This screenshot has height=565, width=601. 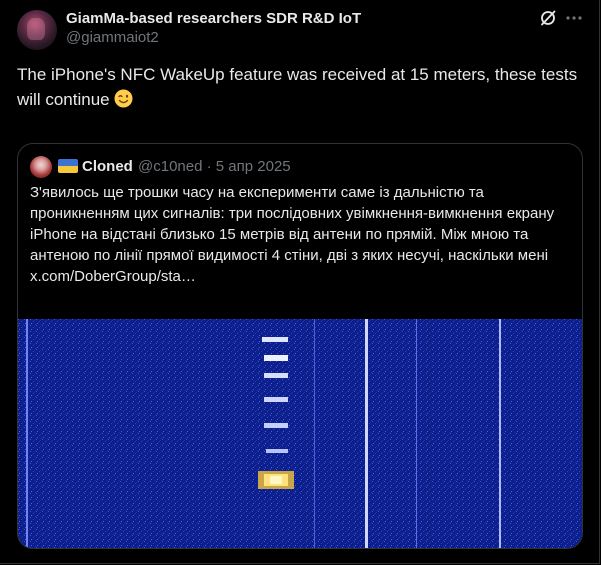 What do you see at coordinates (548, 18) in the screenshot?
I see `grok-icon` at bounding box center [548, 18].